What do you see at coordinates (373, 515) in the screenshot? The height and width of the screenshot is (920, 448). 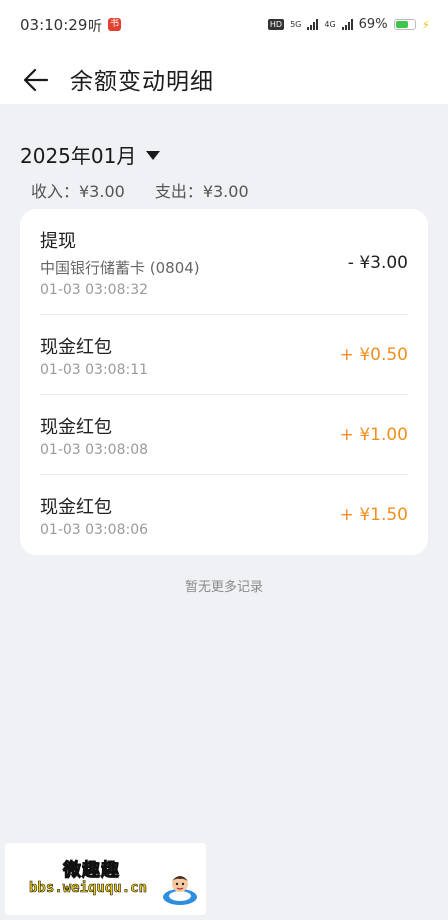 I see `transaction-amount: + ¥1.50` at bounding box center [373, 515].